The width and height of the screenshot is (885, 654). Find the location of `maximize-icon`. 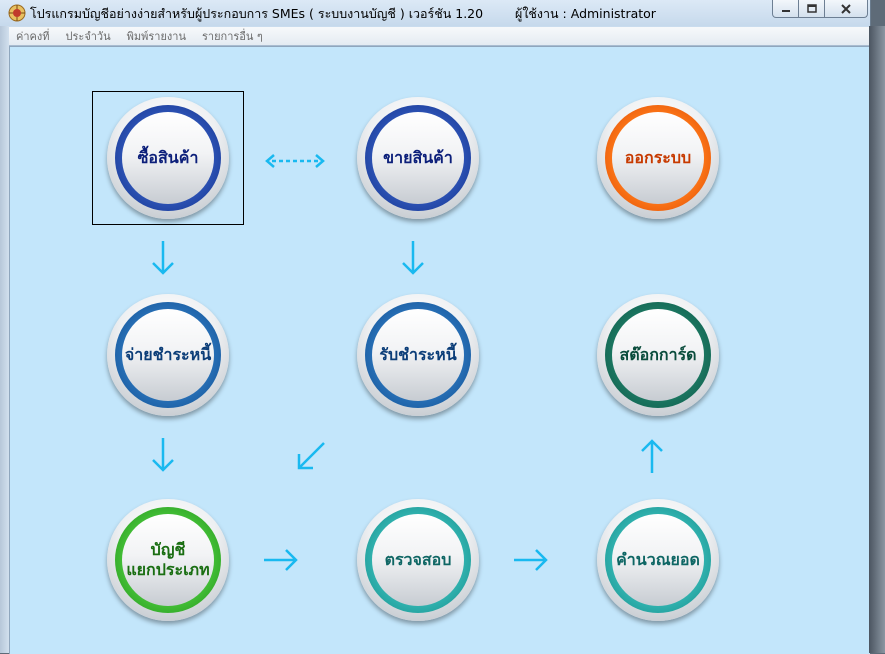

maximize-icon is located at coordinates (811, 8).